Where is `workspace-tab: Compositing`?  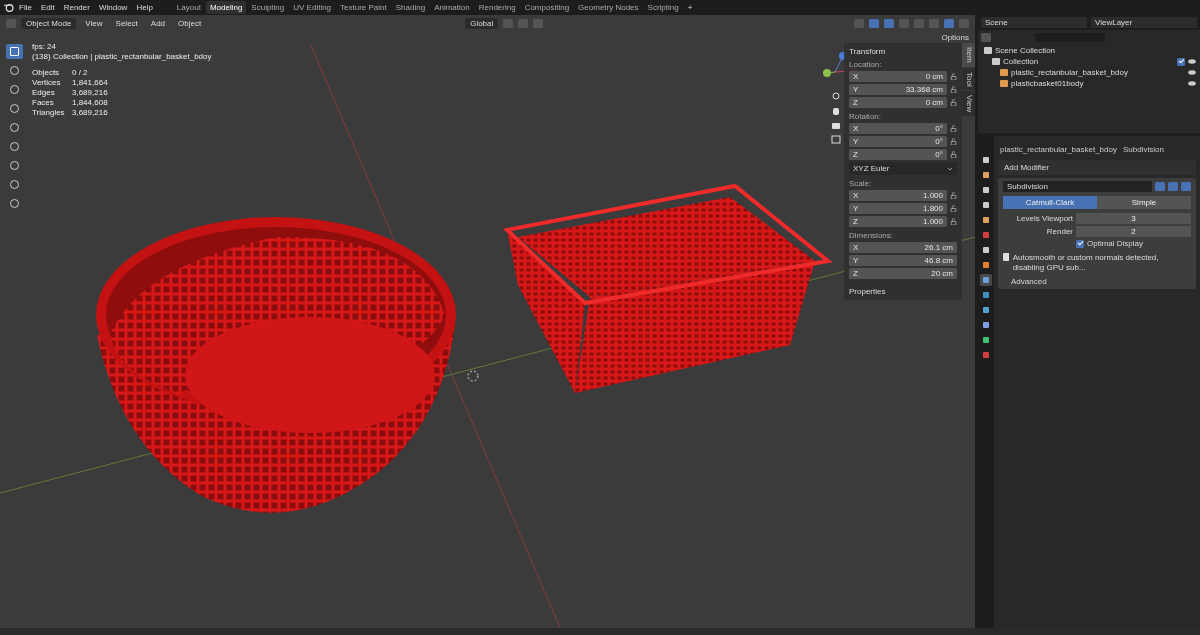
workspace-tab: Compositing is located at coordinates (547, 7).